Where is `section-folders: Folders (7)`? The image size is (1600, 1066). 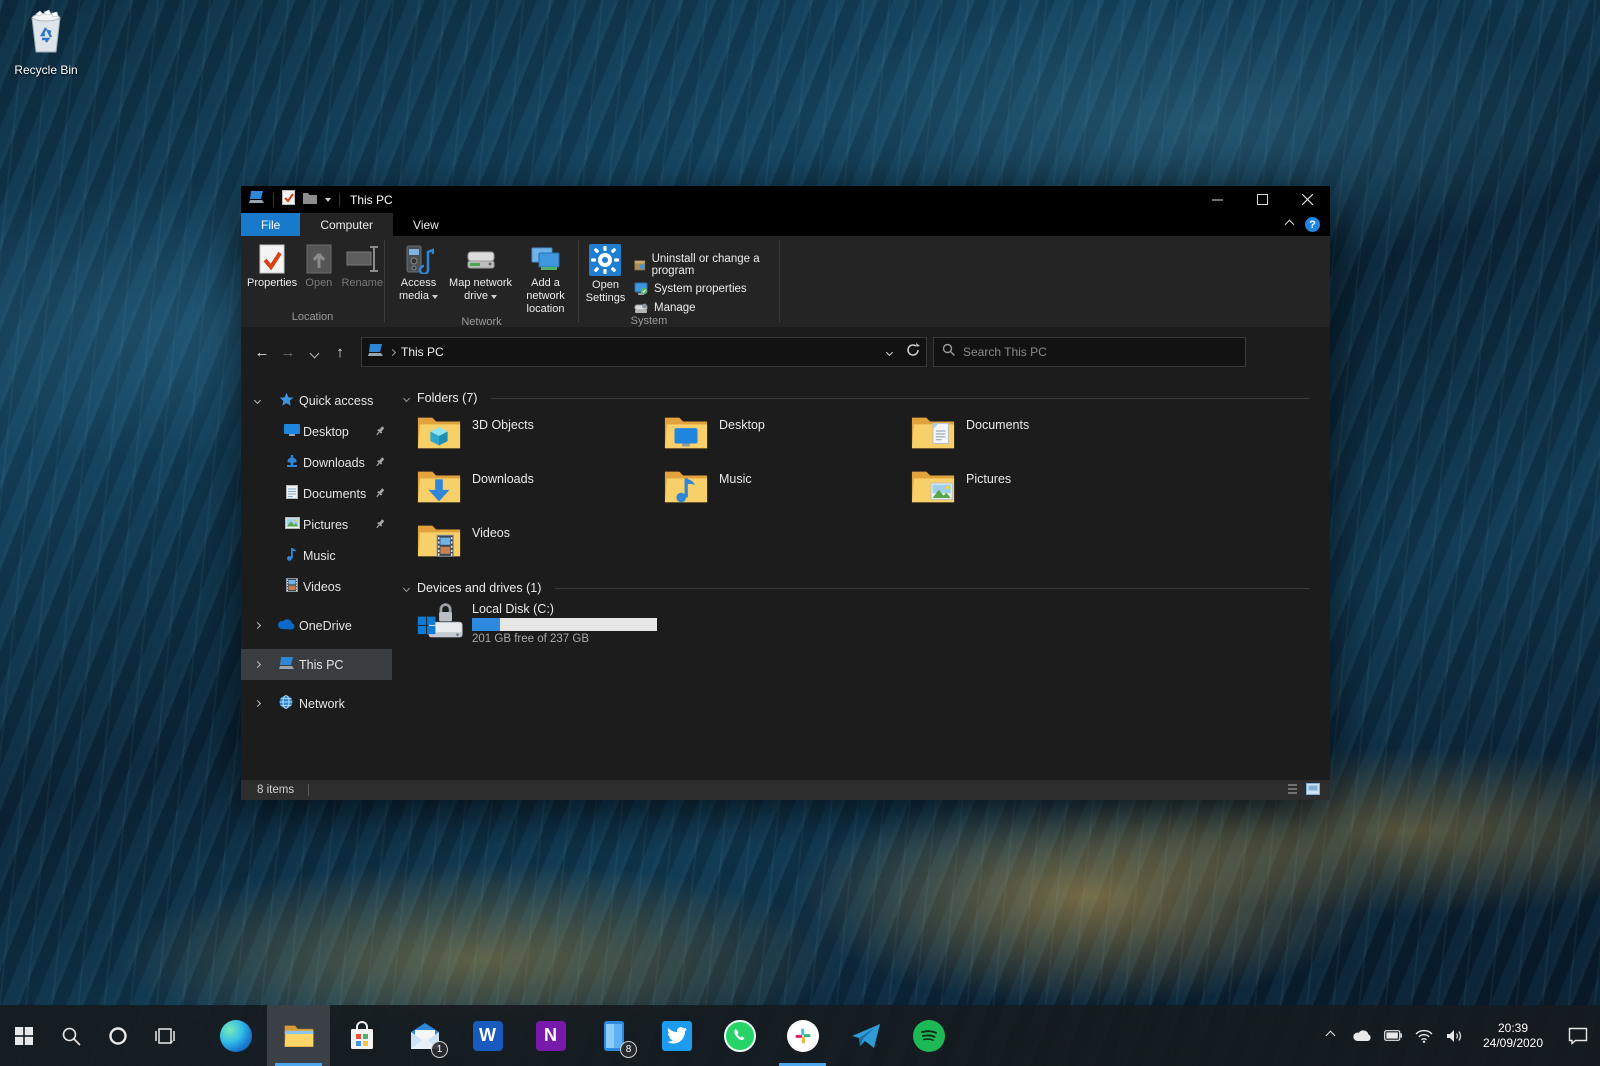 section-folders: Folders (7) is located at coordinates (861, 398).